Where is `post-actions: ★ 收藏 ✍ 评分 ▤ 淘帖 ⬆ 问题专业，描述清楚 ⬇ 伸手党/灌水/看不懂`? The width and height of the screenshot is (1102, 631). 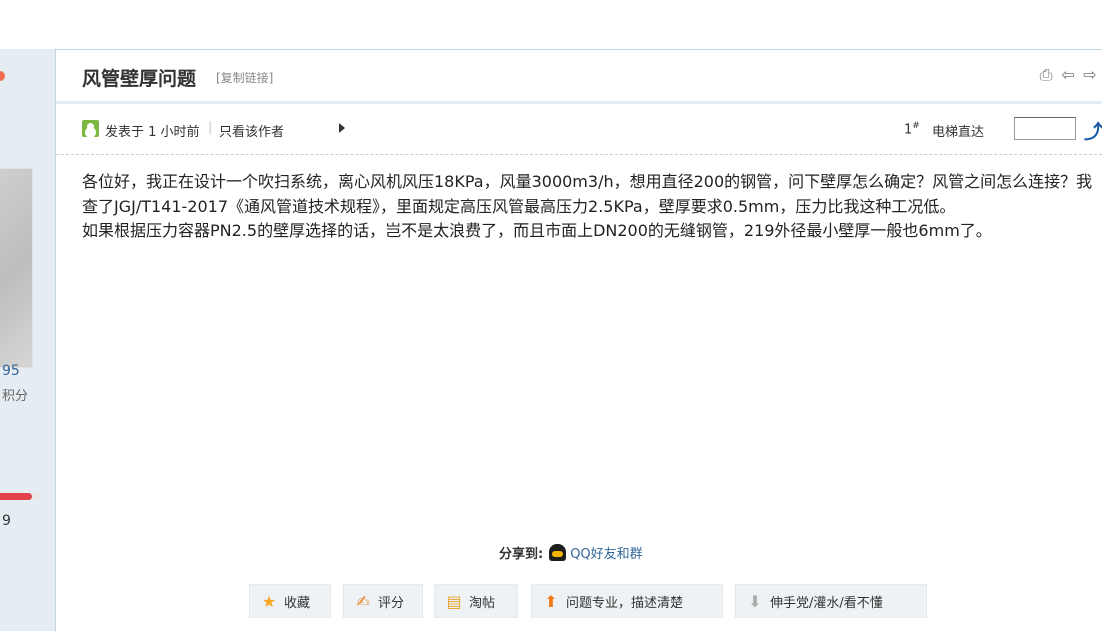 post-actions: ★ 收藏 ✍ 评分 ▤ 淘帖 ⬆ 问题专业，描述清楚 ⬇ 伸手党/灌水/看不懂 is located at coordinates (551, 601).